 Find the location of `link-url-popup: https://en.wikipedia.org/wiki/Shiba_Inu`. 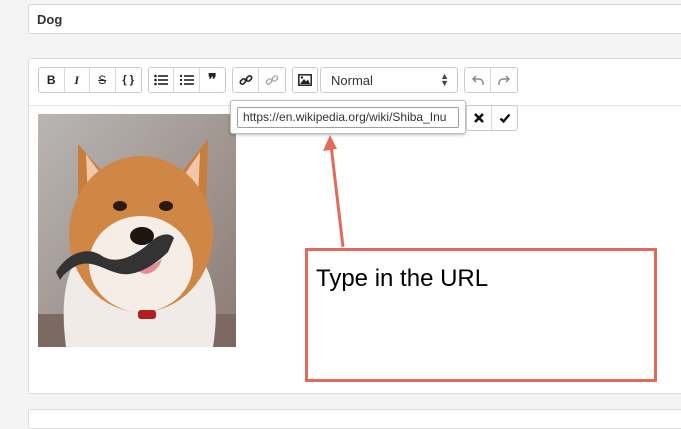

link-url-popup: https://en.wikipedia.org/wiki/Shiba_Inu is located at coordinates (348, 117).